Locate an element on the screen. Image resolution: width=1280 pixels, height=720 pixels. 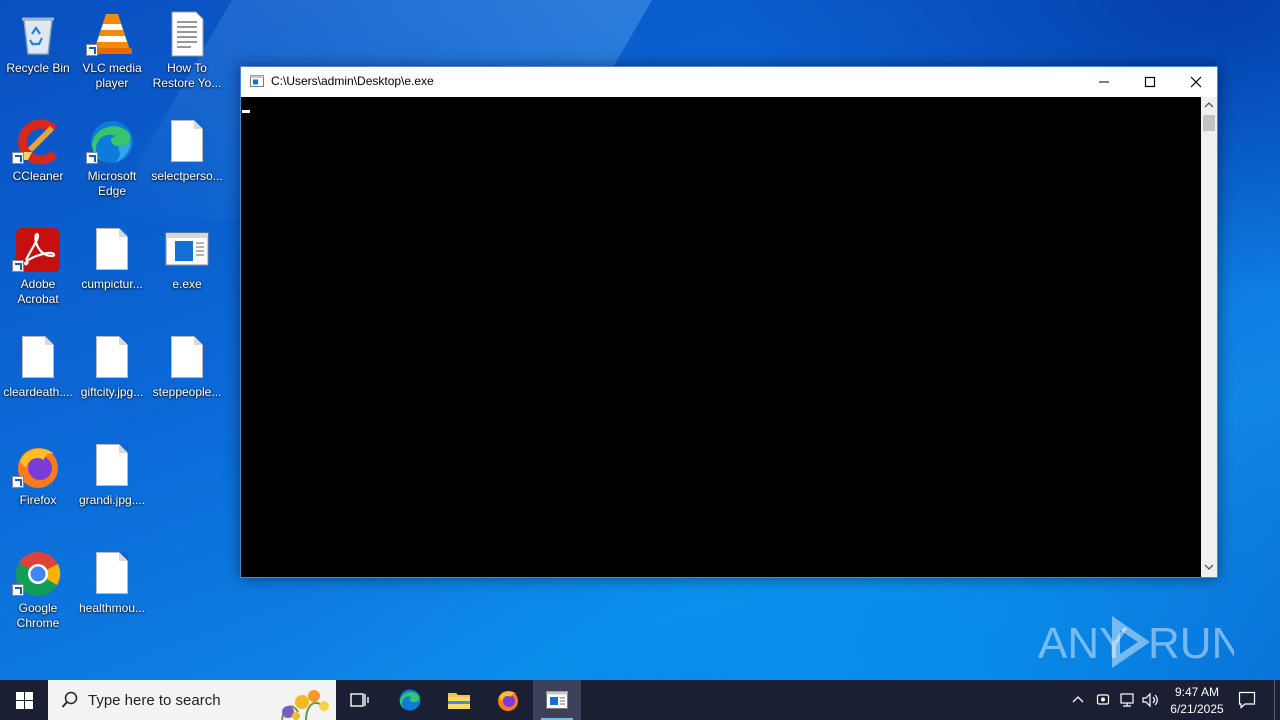
text-document-icon is located at coordinates (187, 34).